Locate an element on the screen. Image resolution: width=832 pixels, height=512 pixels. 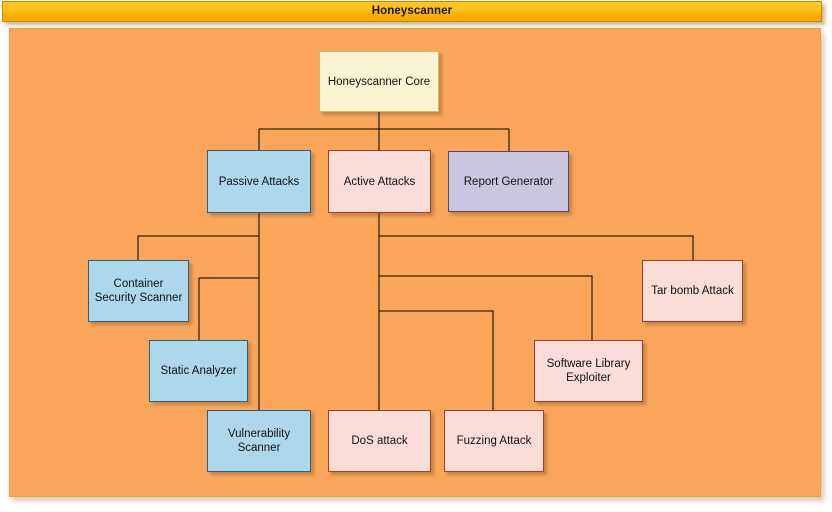
node-label: Report Generator is located at coordinates (508, 181).